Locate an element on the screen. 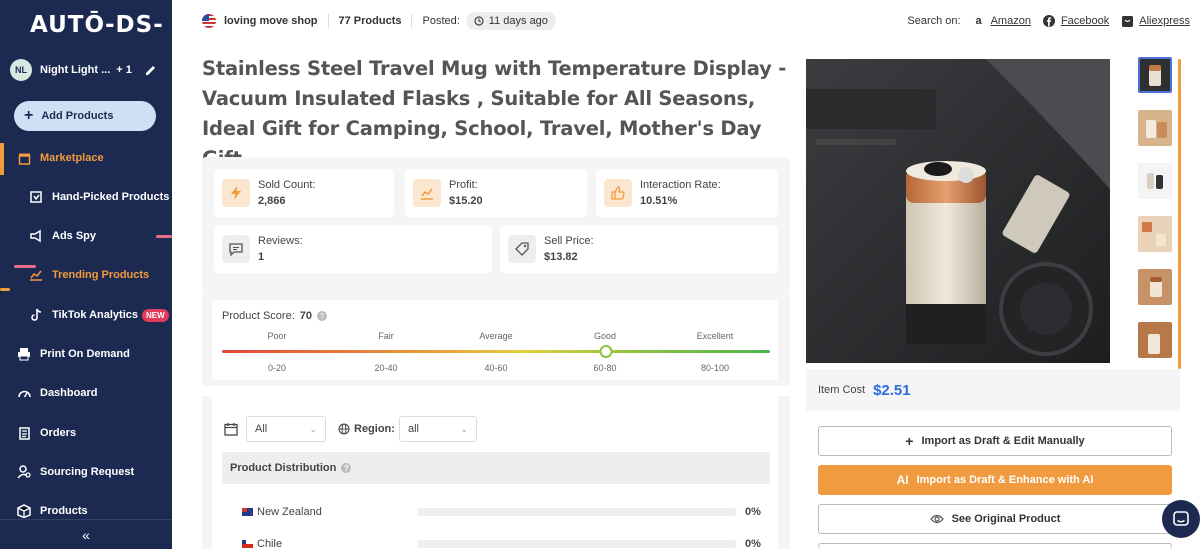 This screenshot has width=1200, height=549. nav-label: Hand-Picked Products is located at coordinates (111, 197).